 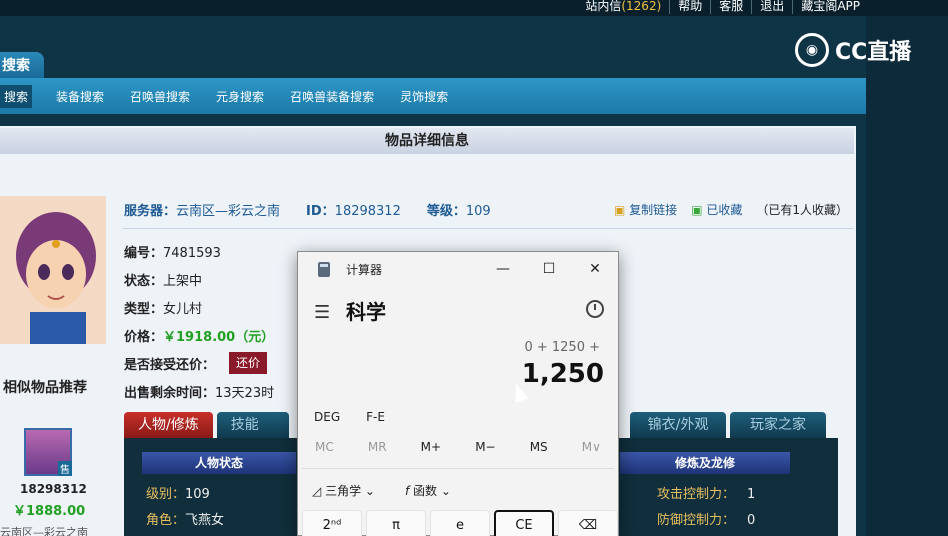 I want to click on m-minus-button: M−, so click(x=485, y=447).